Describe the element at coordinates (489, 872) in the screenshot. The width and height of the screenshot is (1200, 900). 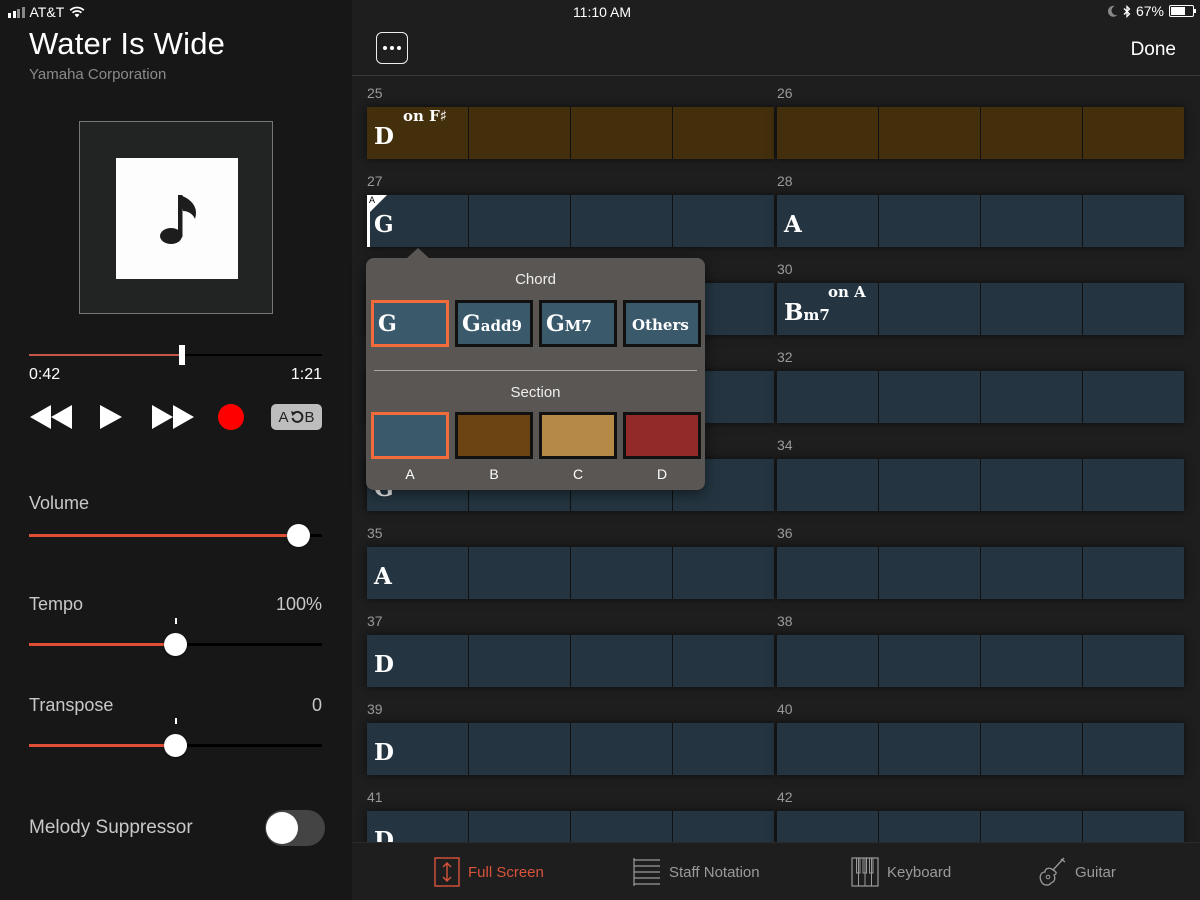
I see `tab-full-screen: Full Screen` at that location.